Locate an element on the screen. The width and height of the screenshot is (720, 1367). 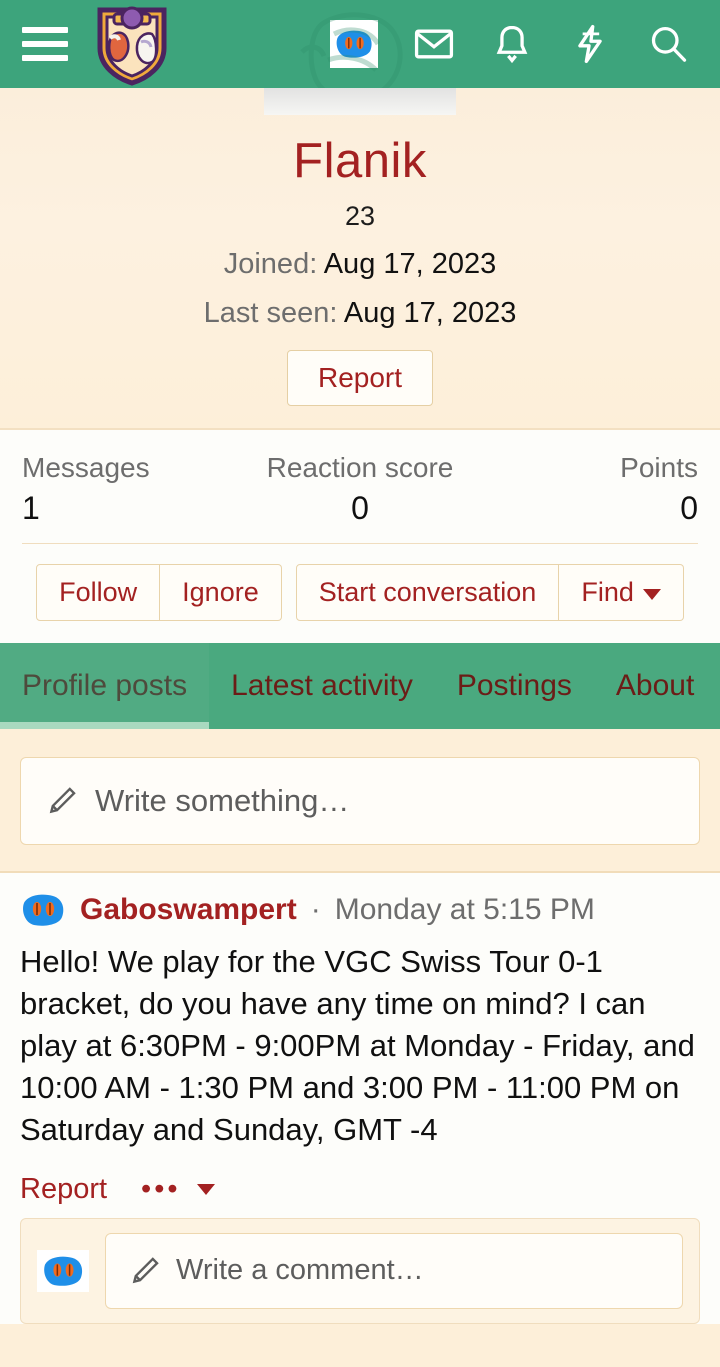
post-more-menu: ••• is located at coordinates (178, 1188).